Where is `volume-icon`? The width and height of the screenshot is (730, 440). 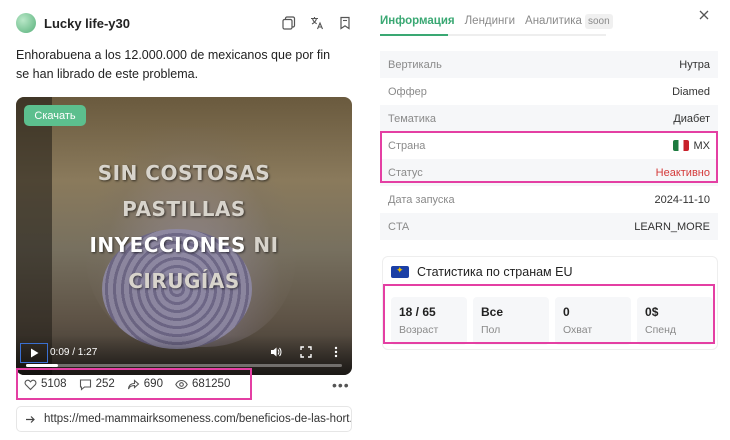
volume-icon is located at coordinates (276, 352).